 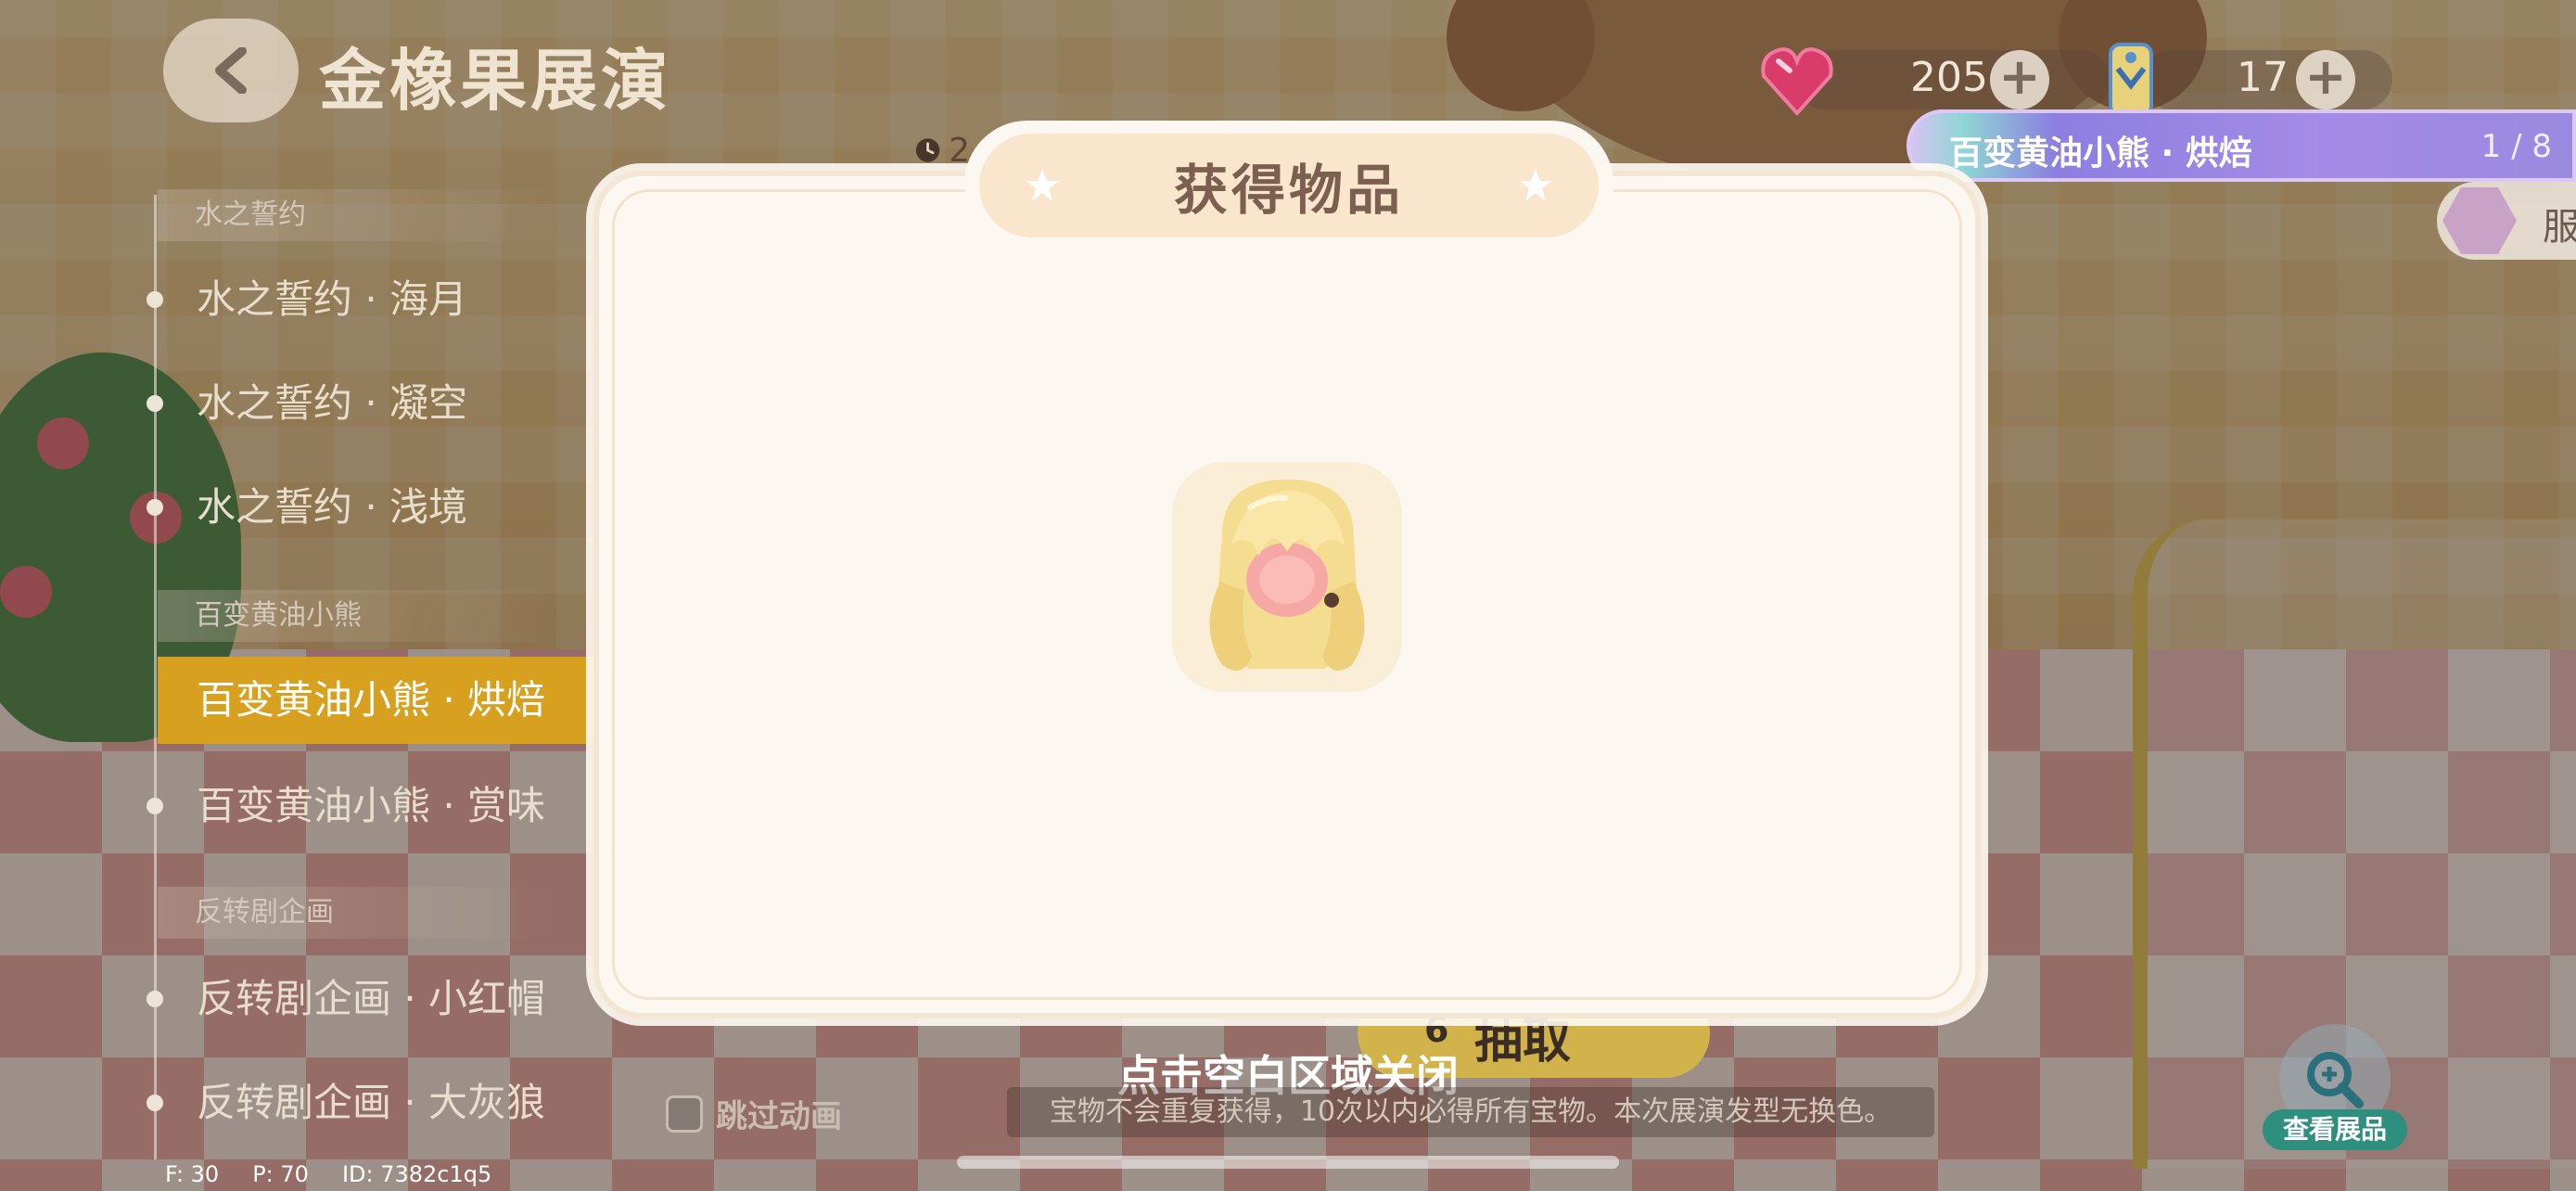 I want to click on sidebar-item: 百变黄油小熊 · 赏味, so click(x=375, y=806).